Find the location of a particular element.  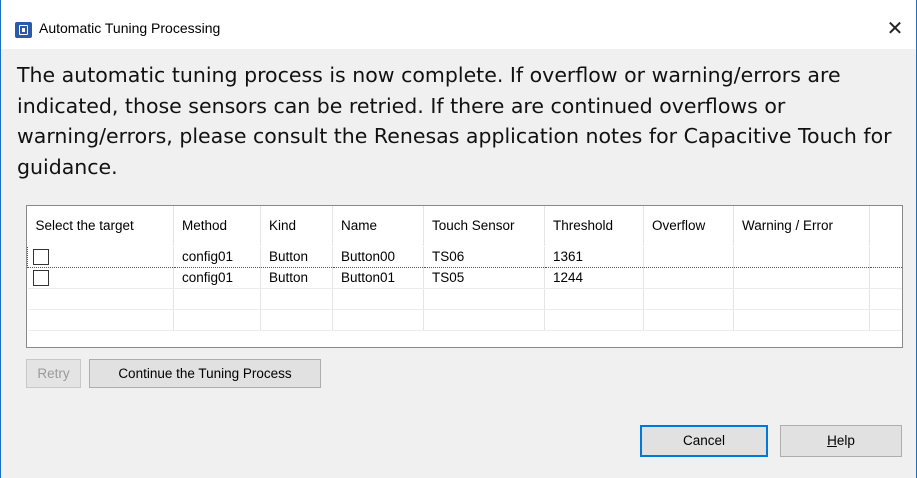

window-title: Automatic Tuning Processing is located at coordinates (130, 28).